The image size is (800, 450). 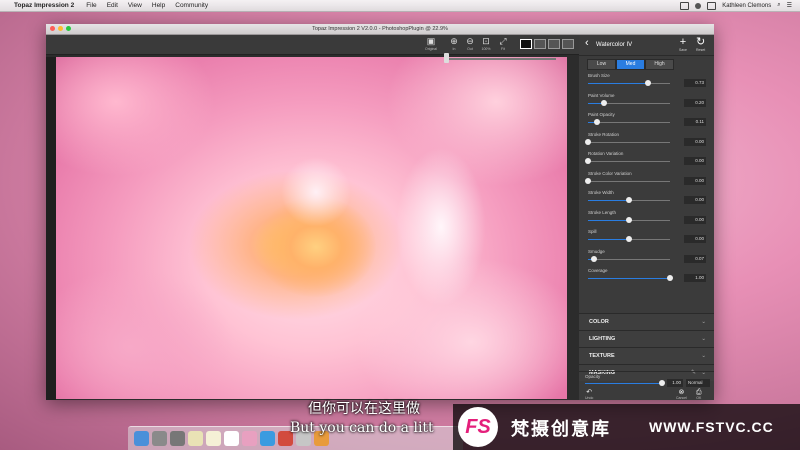 I want to click on calendar-icon, so click(x=231, y=438).